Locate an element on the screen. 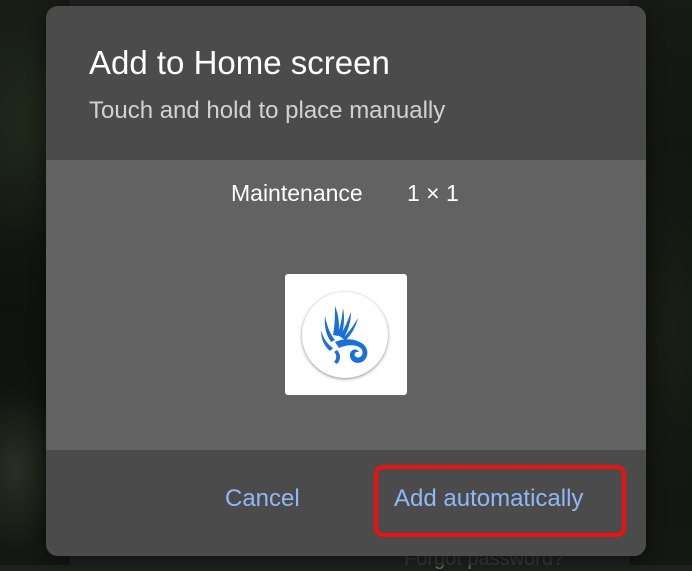 The height and width of the screenshot is (571, 692). widget-size: 1 × 1 is located at coordinates (433, 193).